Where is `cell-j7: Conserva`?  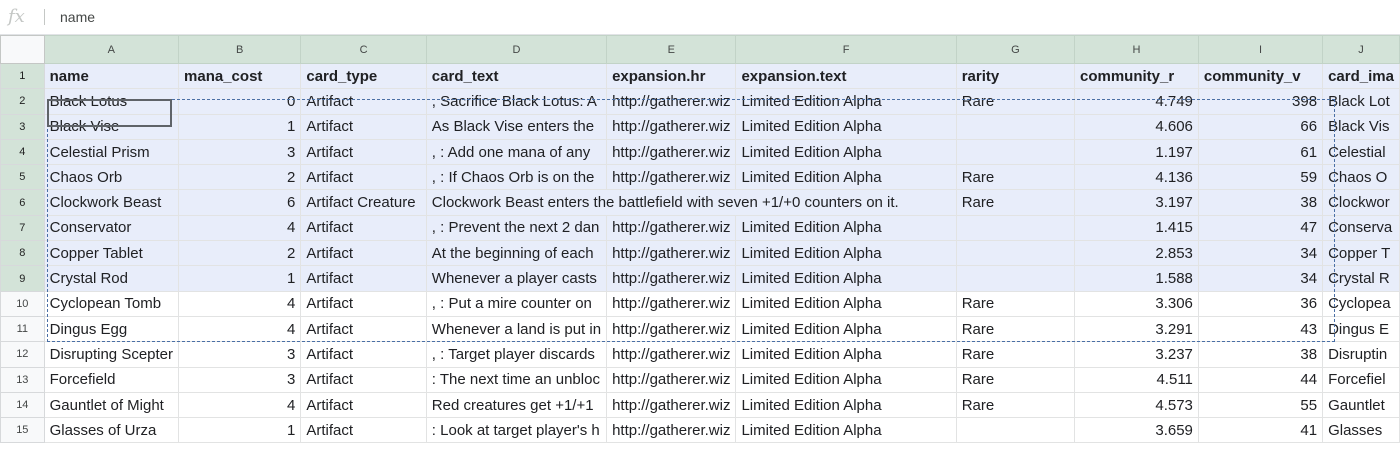 cell-j7: Conserva is located at coordinates (1361, 228).